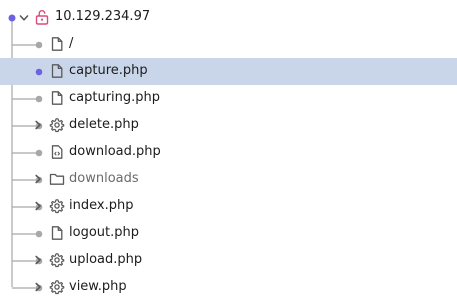 Image resolution: width=457 pixels, height=303 pixels. Describe the element at coordinates (12, 18) in the screenshot. I see `root-status-dot` at that location.